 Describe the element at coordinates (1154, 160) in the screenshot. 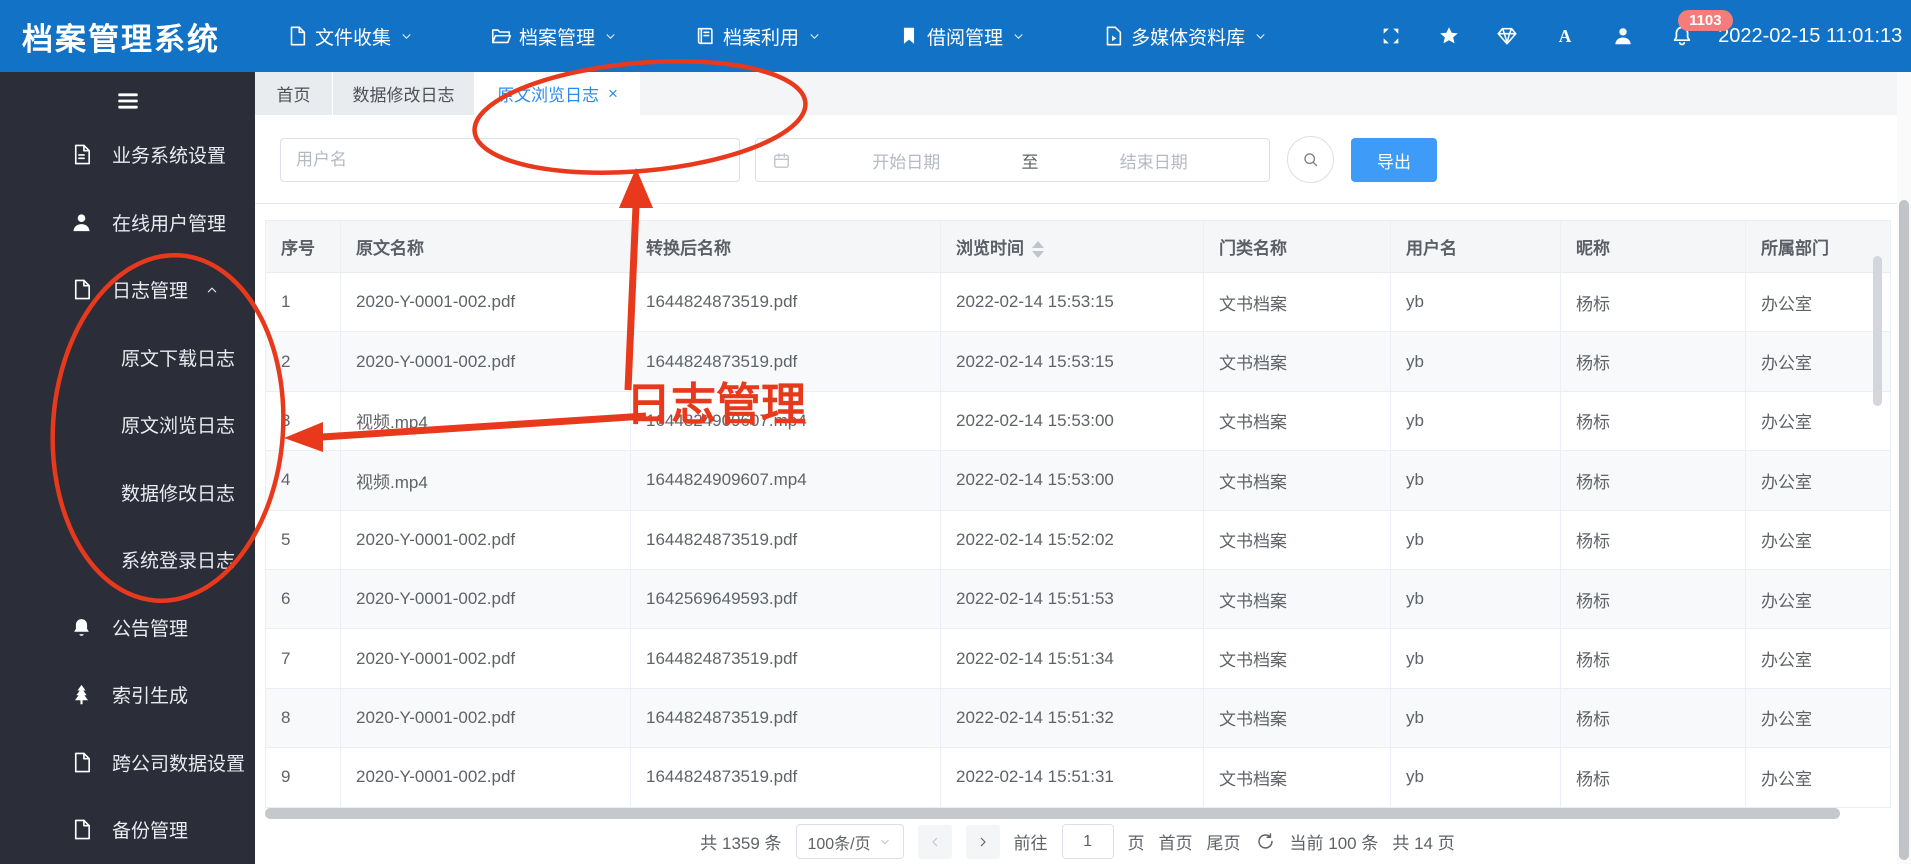

I see `end-date-placeholder: 结束日期` at that location.